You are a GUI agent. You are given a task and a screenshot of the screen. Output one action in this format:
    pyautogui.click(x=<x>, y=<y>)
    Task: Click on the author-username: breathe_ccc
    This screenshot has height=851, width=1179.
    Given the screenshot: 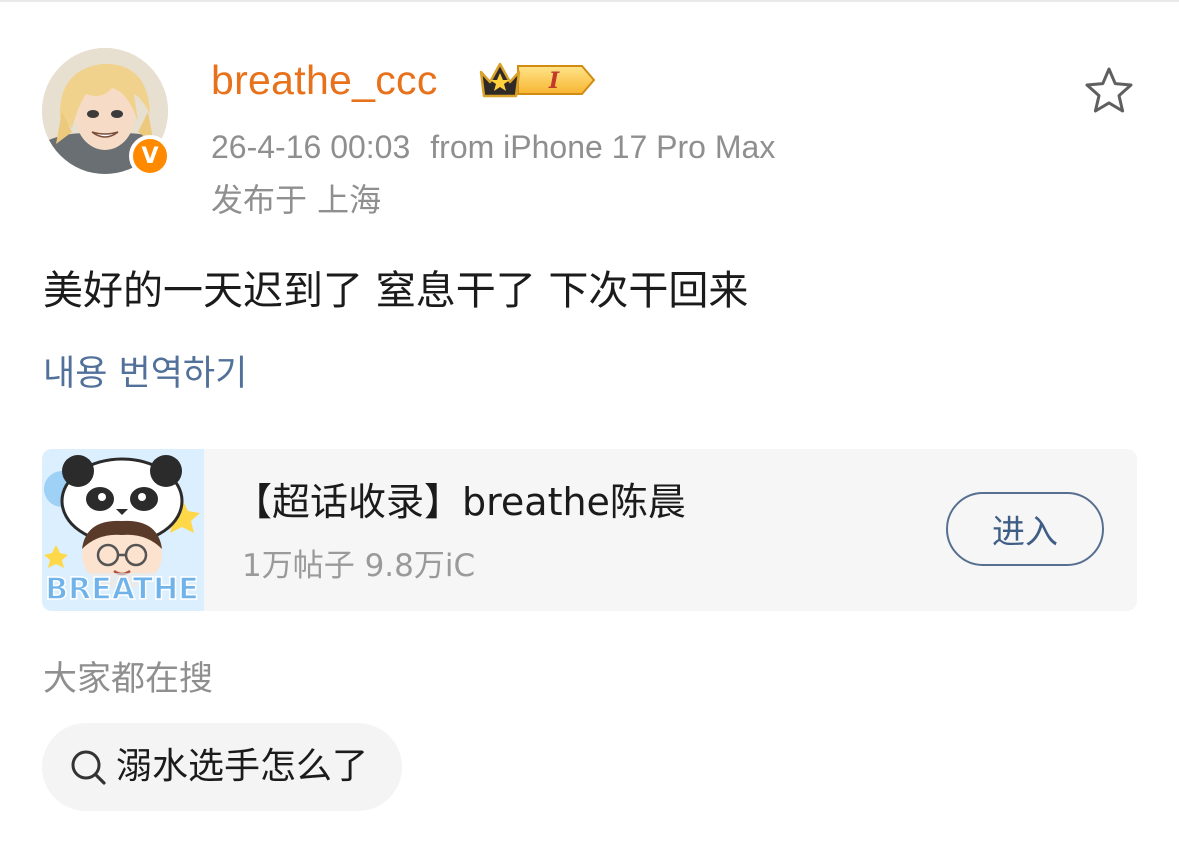 What is the action you would take?
    pyautogui.click(x=324, y=80)
    